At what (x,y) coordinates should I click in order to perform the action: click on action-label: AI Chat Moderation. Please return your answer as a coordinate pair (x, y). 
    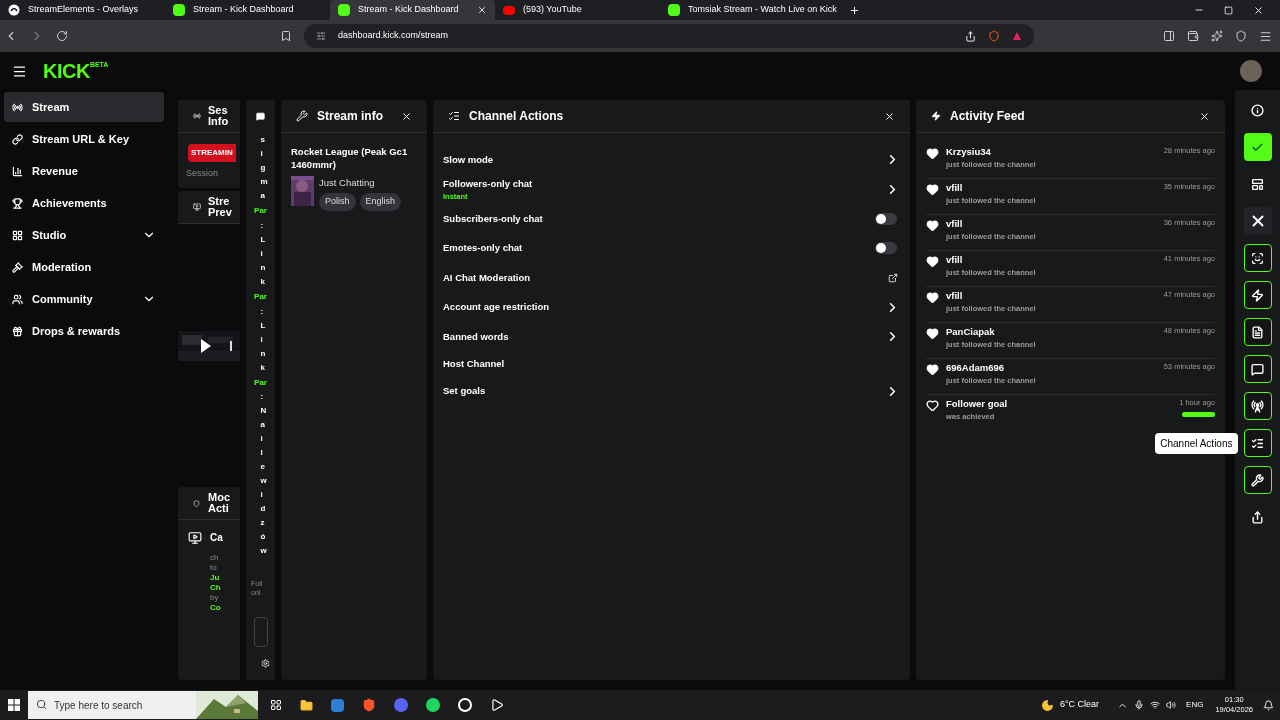
    Looking at the image, I should click on (487, 277).